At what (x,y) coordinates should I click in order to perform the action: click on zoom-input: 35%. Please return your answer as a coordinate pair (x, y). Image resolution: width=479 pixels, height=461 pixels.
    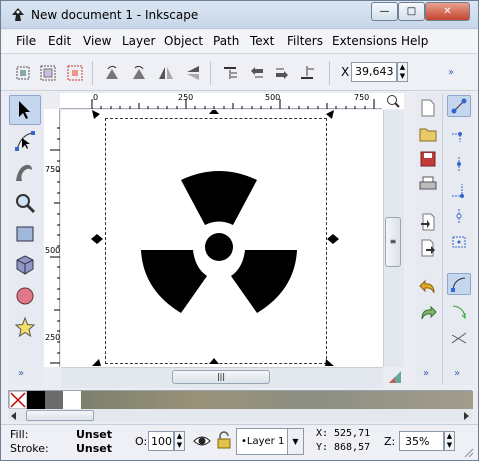
    Looking at the image, I should click on (421, 441).